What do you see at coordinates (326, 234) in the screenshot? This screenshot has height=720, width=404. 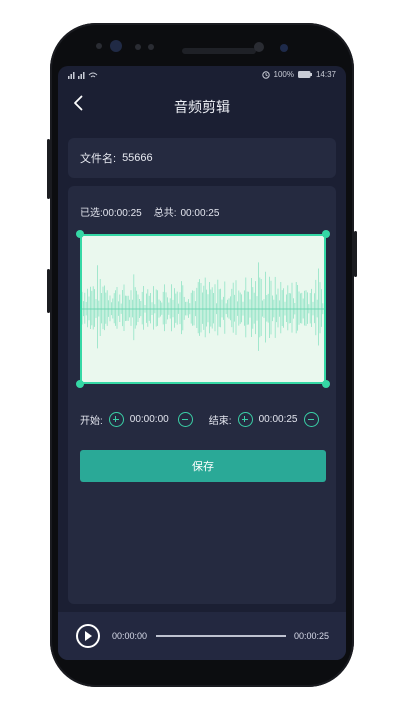 I see `selection-handle-top-right` at bounding box center [326, 234].